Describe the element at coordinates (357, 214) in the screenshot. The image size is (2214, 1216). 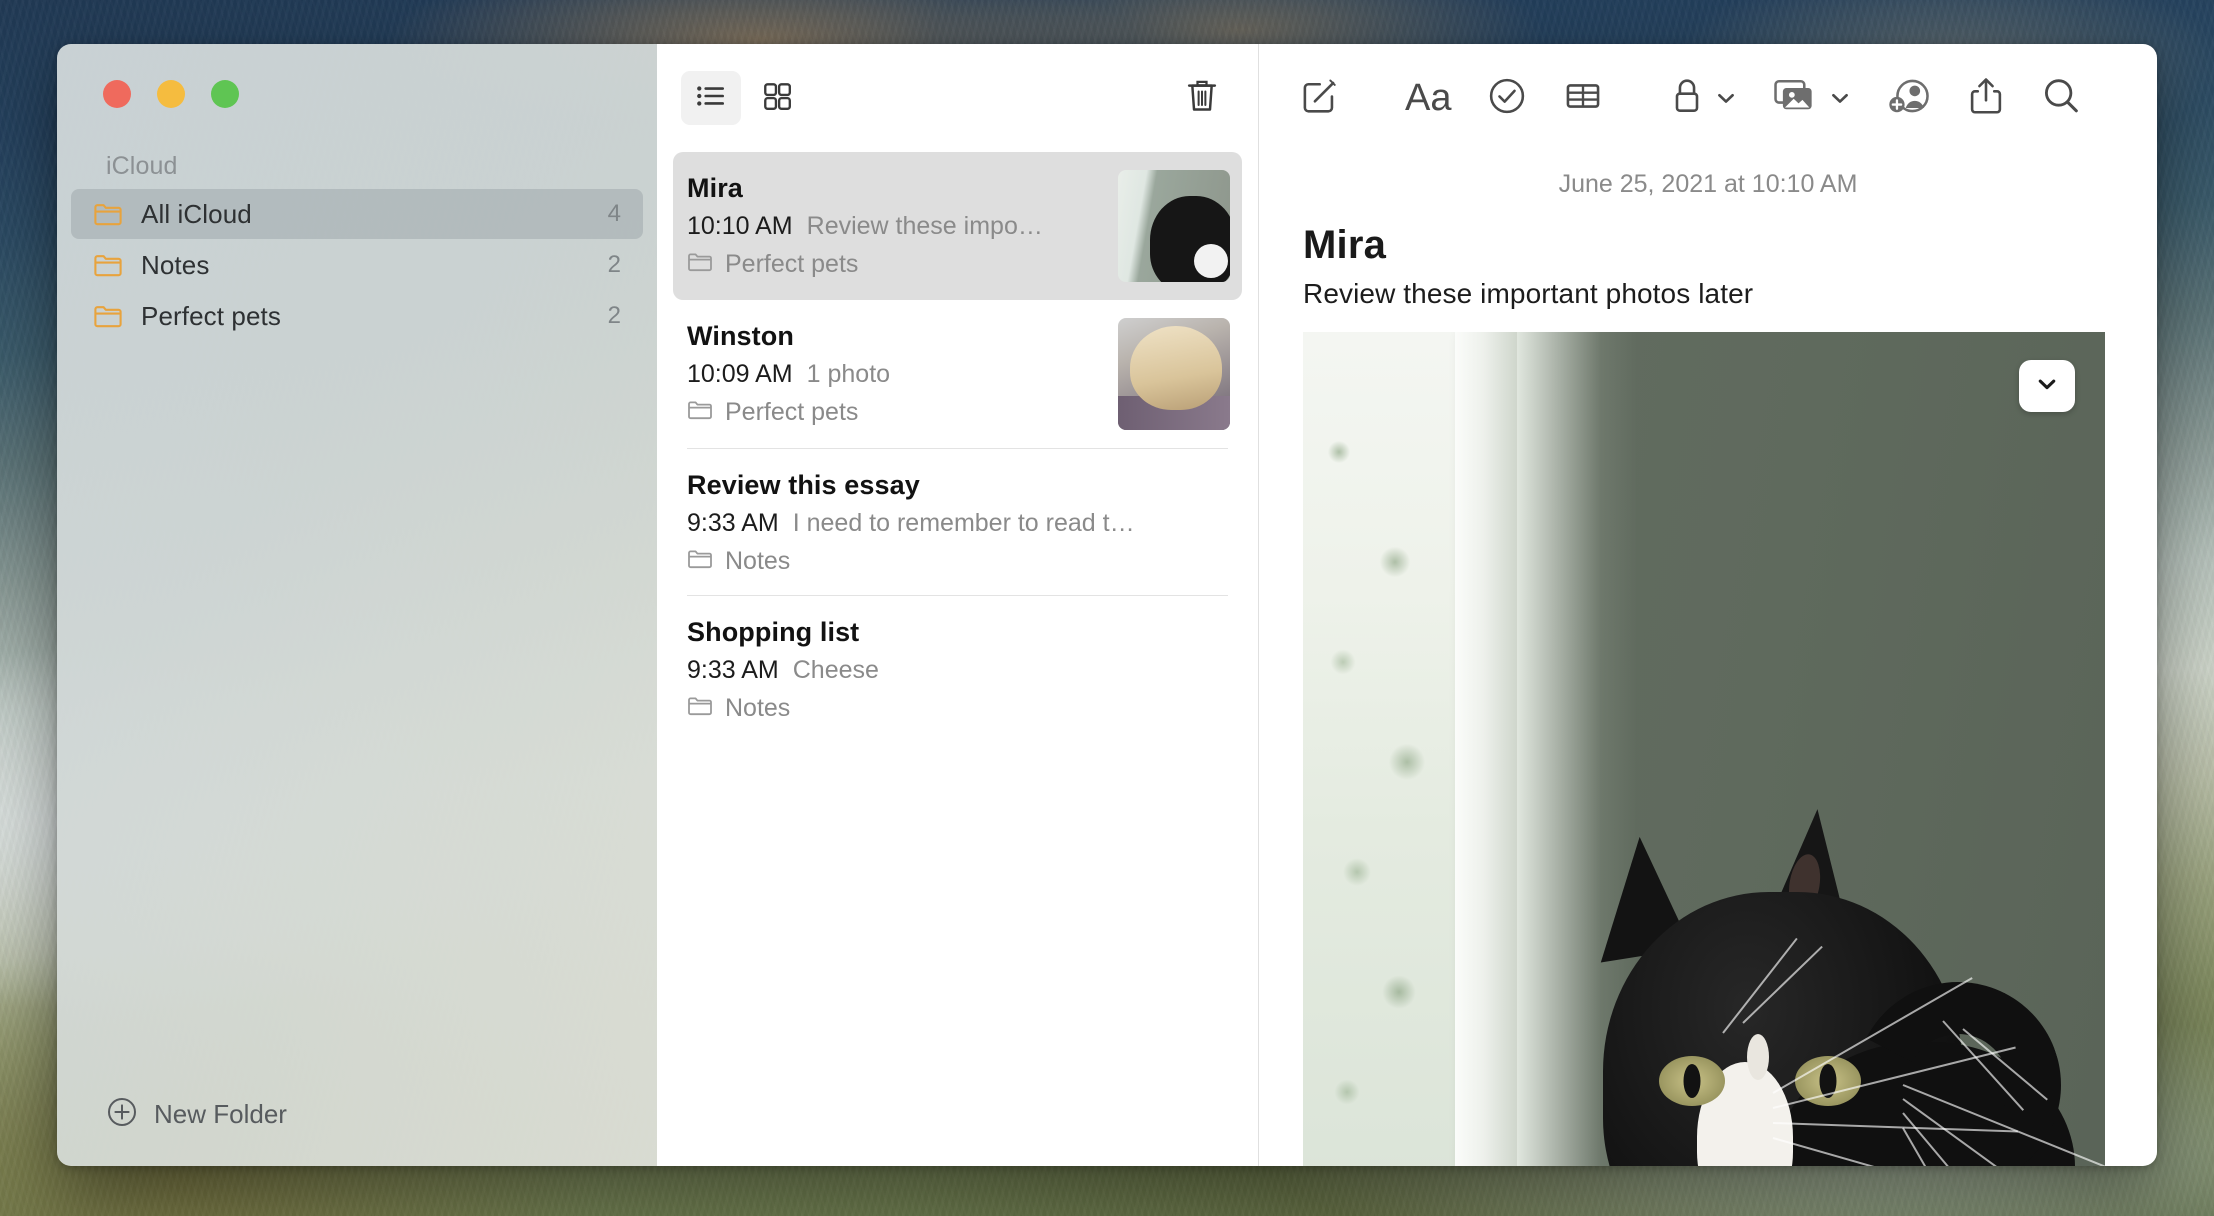
I see `sidebar-item-all-icloud: All iCloud 4` at that location.